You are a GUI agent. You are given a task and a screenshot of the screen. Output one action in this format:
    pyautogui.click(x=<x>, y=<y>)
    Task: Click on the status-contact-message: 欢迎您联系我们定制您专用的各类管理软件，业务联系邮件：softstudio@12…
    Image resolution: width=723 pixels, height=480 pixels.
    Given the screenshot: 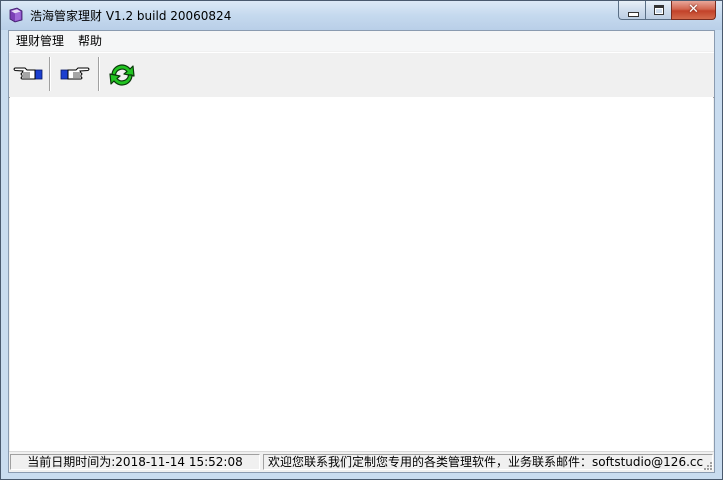 What is the action you would take?
    pyautogui.click(x=488, y=462)
    